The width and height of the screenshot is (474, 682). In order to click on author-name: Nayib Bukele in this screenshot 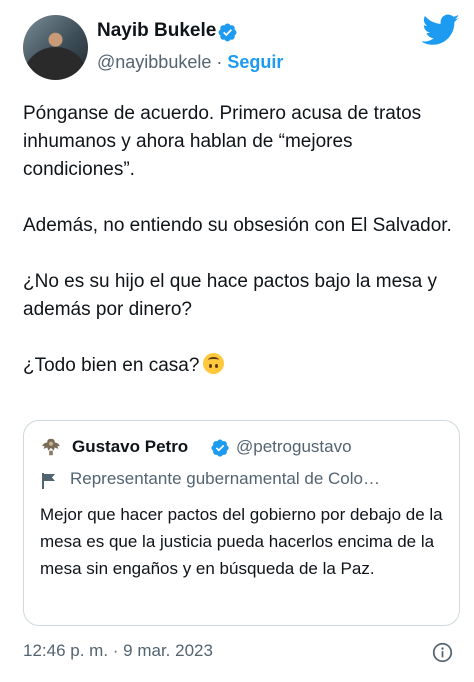, I will do `click(156, 31)`.